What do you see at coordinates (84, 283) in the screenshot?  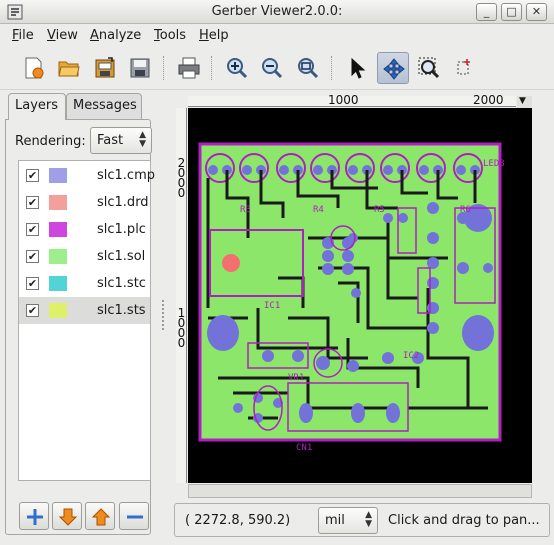 I see `layer-row-stc: ✔ slc1.stc` at bounding box center [84, 283].